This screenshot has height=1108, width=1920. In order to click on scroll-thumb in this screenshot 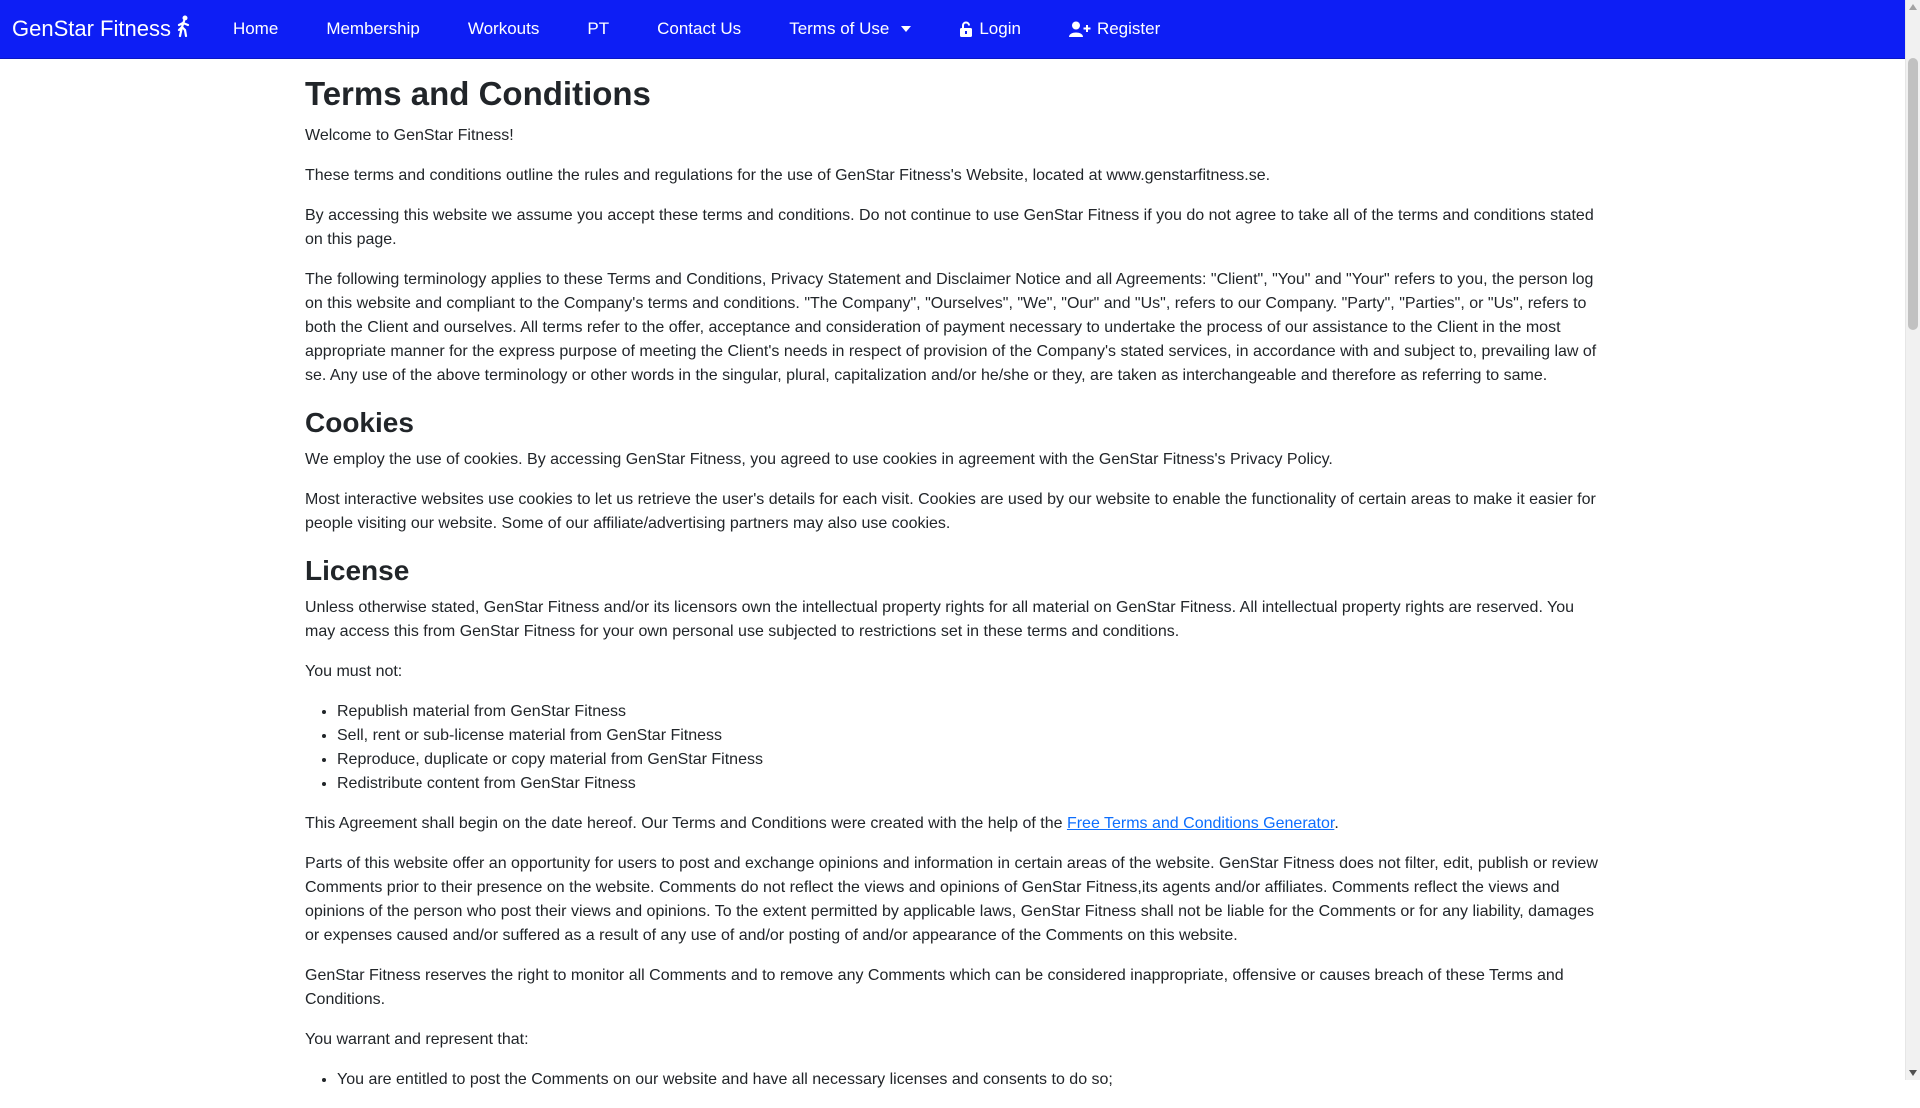, I will do `click(1913, 194)`.